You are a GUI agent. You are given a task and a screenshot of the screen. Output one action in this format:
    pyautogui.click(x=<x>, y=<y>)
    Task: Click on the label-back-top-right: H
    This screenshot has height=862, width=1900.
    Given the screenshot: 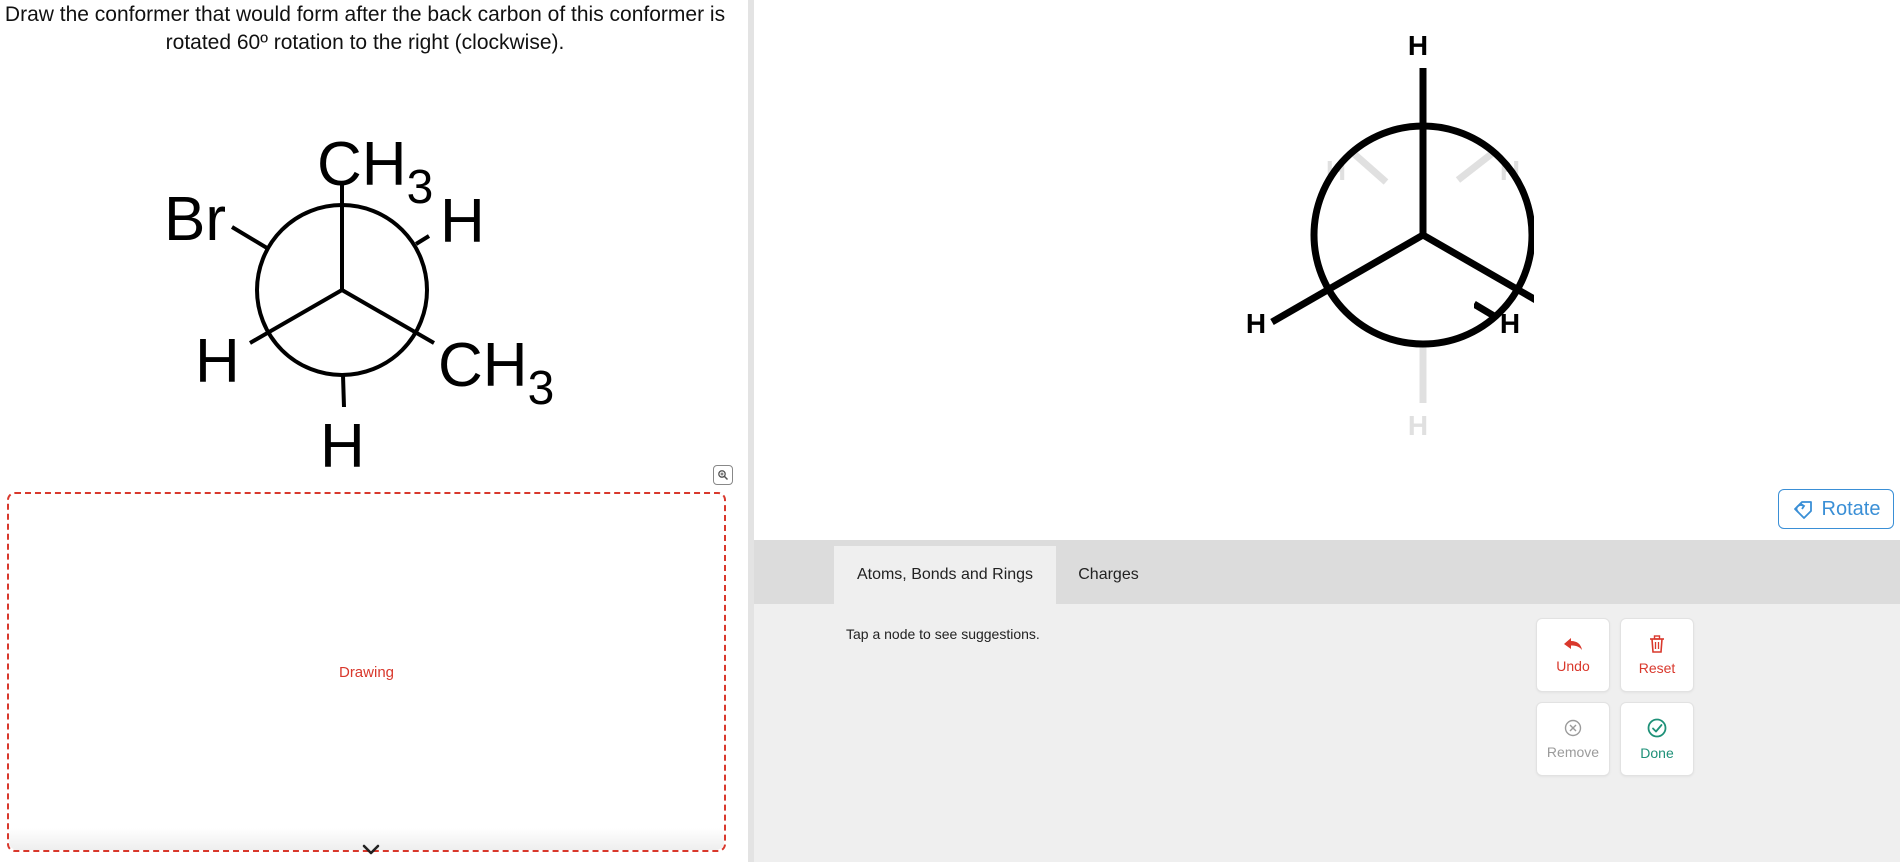 What is the action you would take?
    pyautogui.click(x=462, y=221)
    